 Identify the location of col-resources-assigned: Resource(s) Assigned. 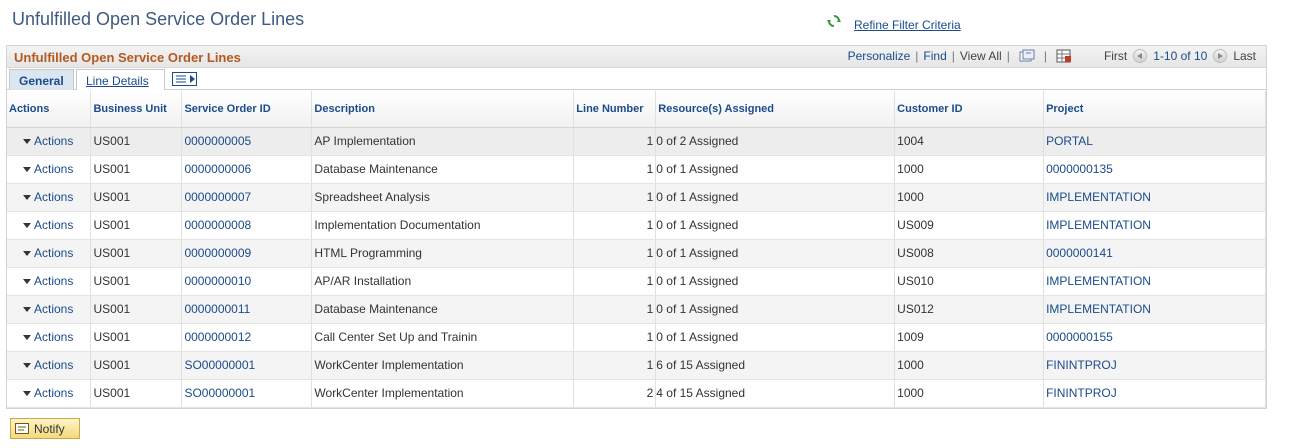
(775, 109).